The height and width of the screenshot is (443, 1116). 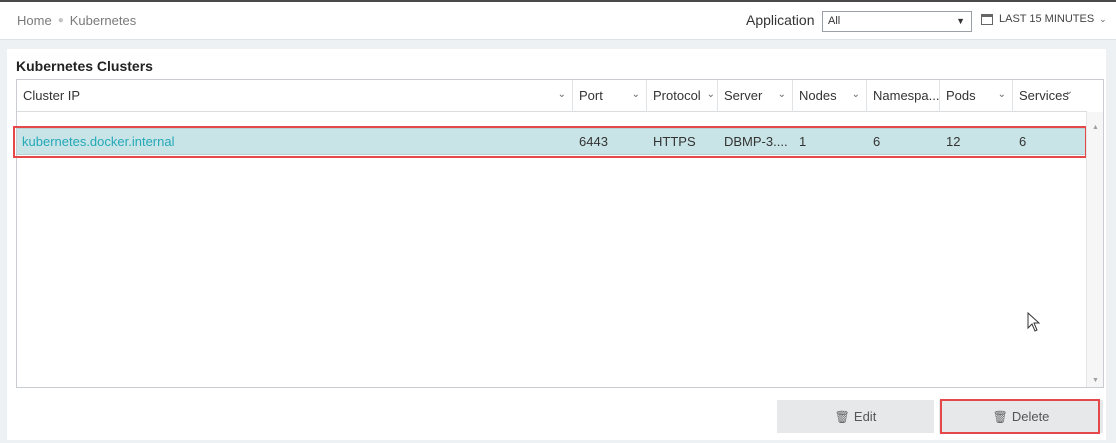 I want to click on column-header-label: Protocol, so click(x=677, y=95).